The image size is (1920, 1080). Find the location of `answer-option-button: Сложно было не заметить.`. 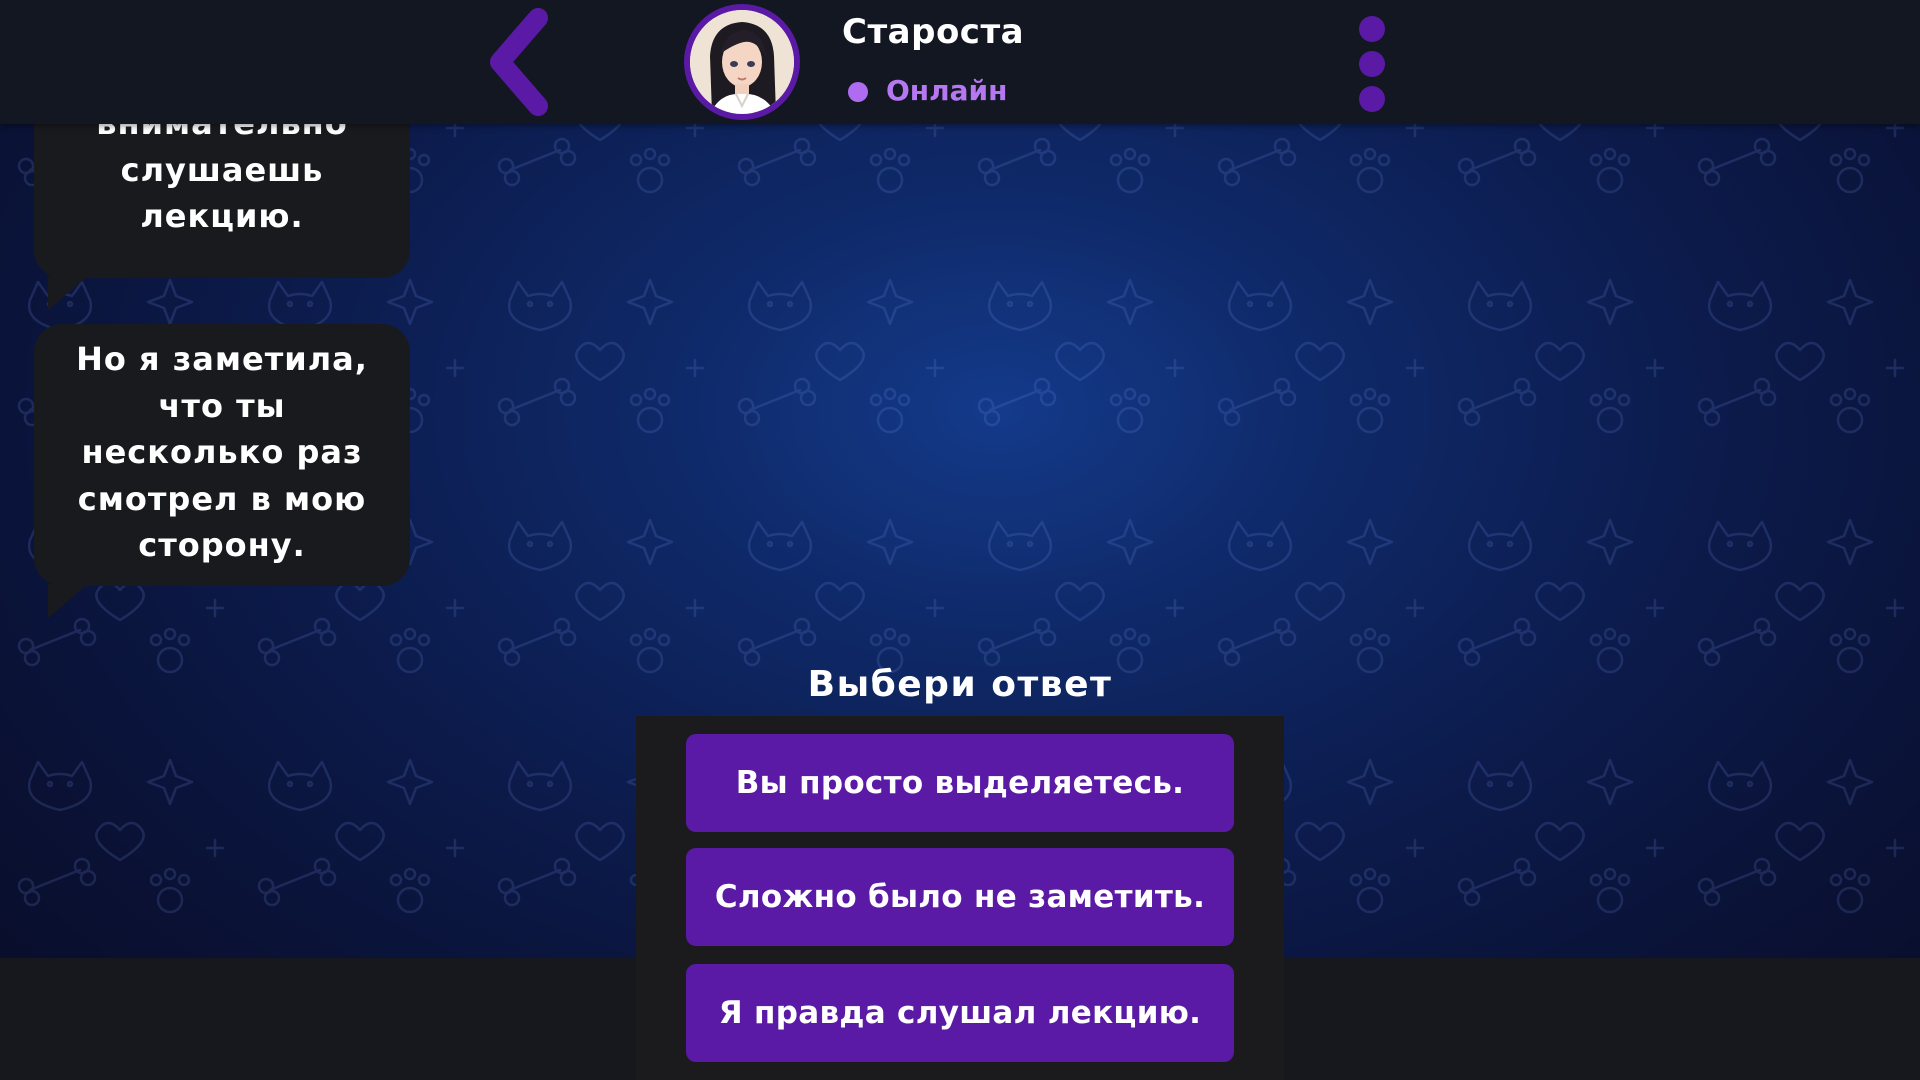

answer-option-button: Сложно было не заметить. is located at coordinates (960, 897).